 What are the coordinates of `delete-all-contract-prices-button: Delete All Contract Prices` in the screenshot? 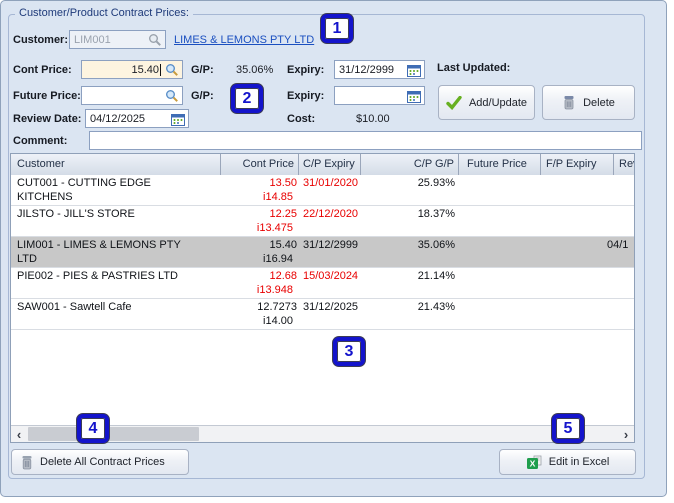 It's located at (100, 462).